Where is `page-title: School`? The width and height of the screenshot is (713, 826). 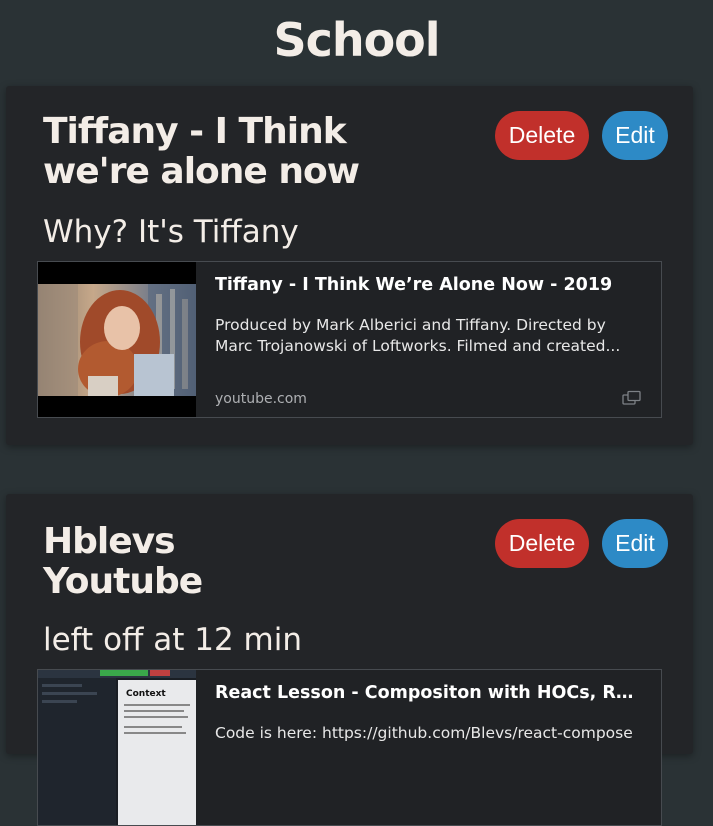 page-title: School is located at coordinates (356, 40).